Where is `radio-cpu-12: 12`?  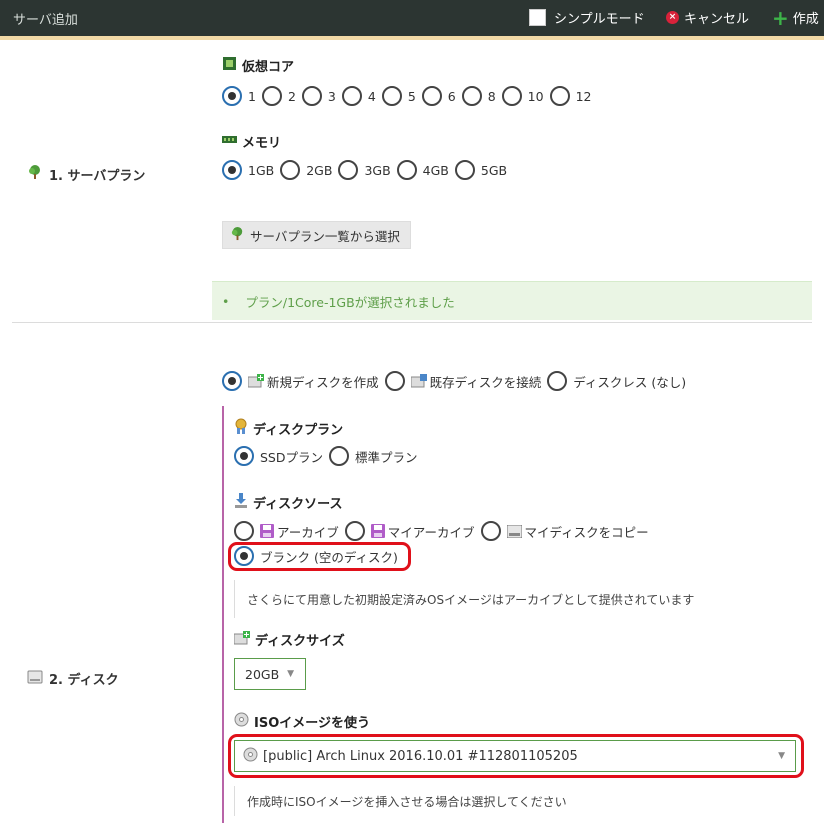 radio-cpu-12: 12 is located at coordinates (570, 96).